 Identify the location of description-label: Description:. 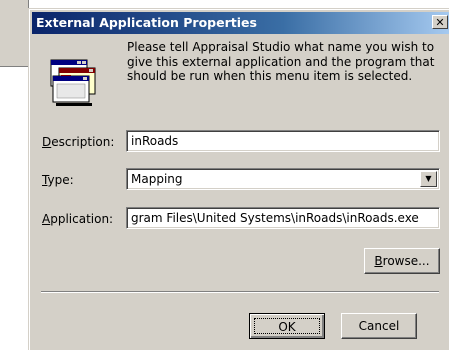
(78, 142).